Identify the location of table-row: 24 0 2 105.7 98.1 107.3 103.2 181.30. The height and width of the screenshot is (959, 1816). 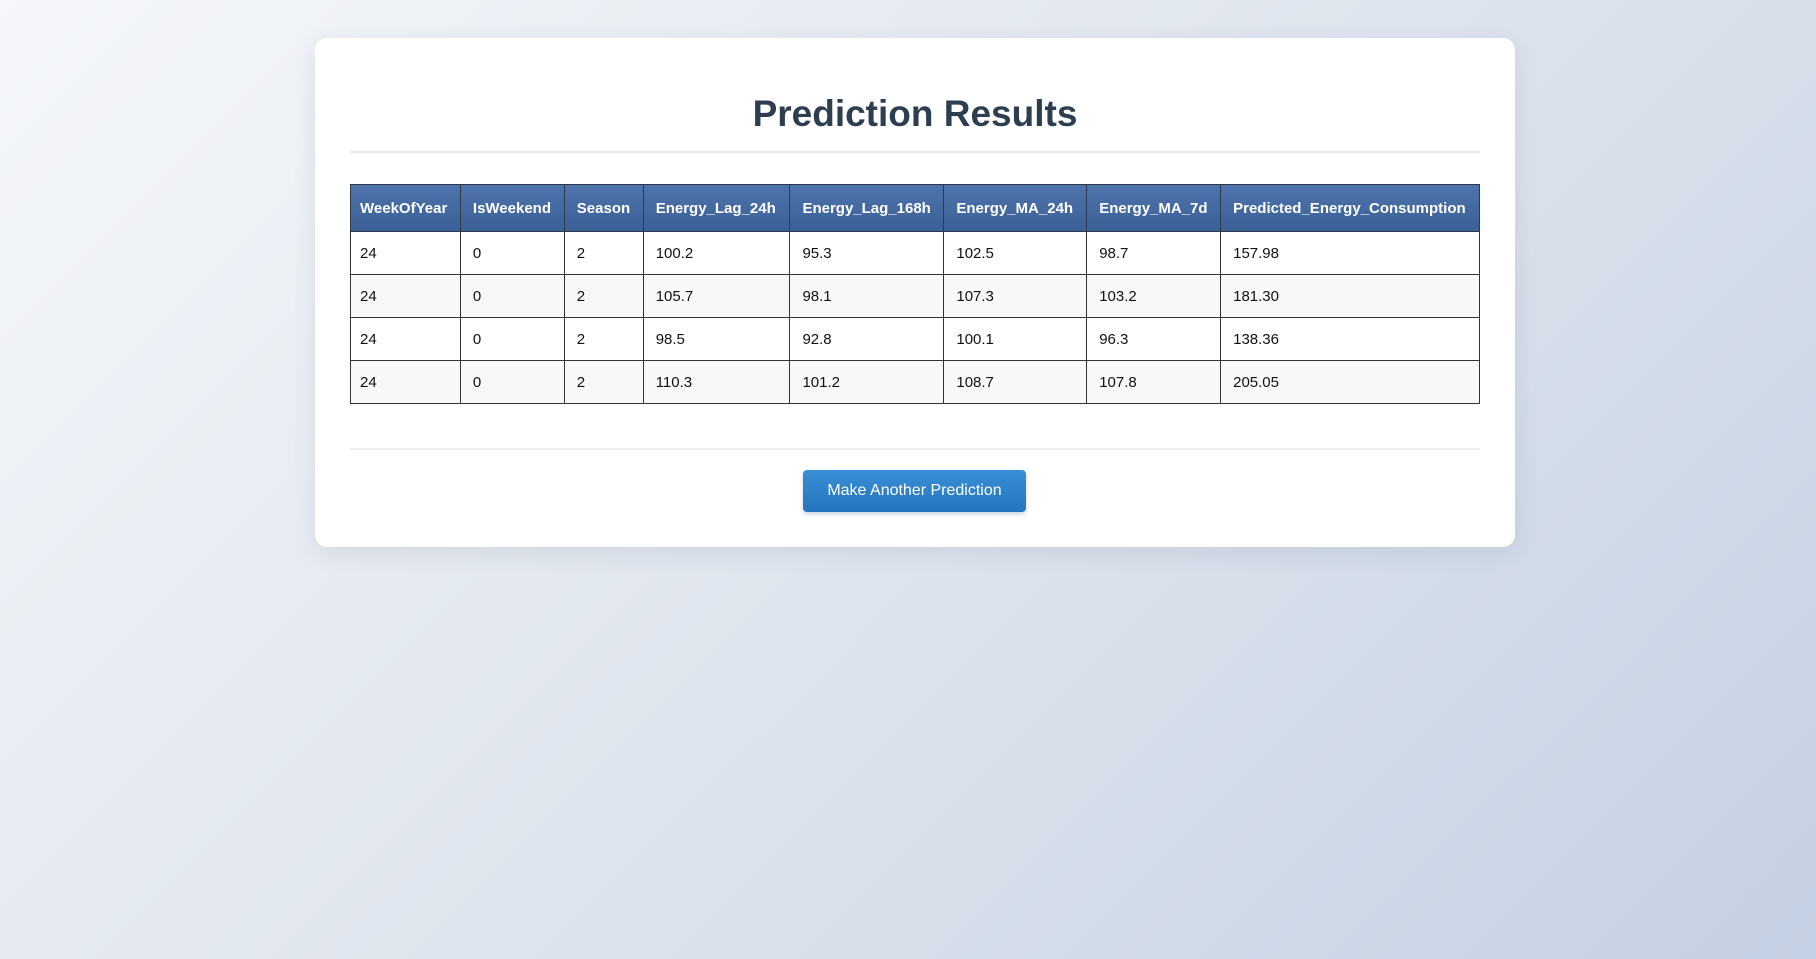
(915, 296).